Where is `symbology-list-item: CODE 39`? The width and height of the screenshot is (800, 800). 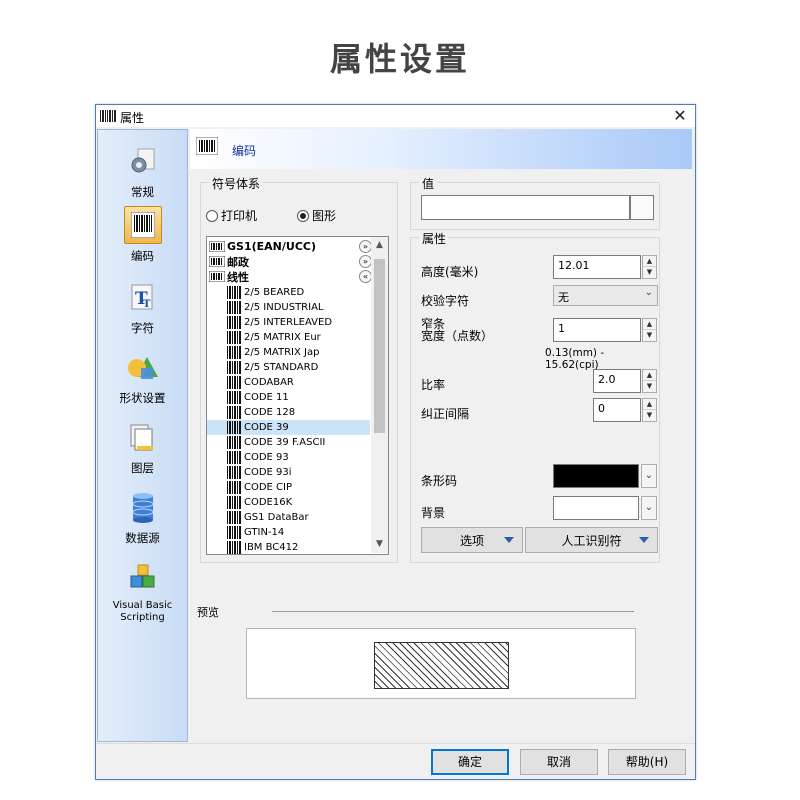 symbology-list-item: CODE 39 is located at coordinates (288, 427).